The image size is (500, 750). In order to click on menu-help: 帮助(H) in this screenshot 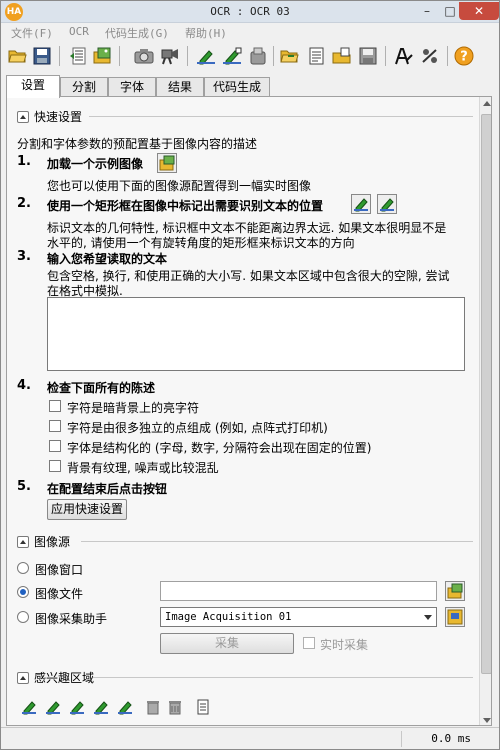, I will do `click(206, 33)`.